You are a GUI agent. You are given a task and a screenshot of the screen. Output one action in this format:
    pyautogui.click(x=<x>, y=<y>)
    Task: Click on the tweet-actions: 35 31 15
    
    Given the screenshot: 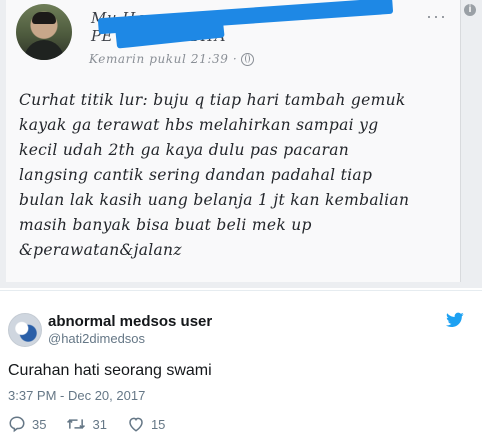 What is the action you would take?
    pyautogui.click(x=96, y=424)
    